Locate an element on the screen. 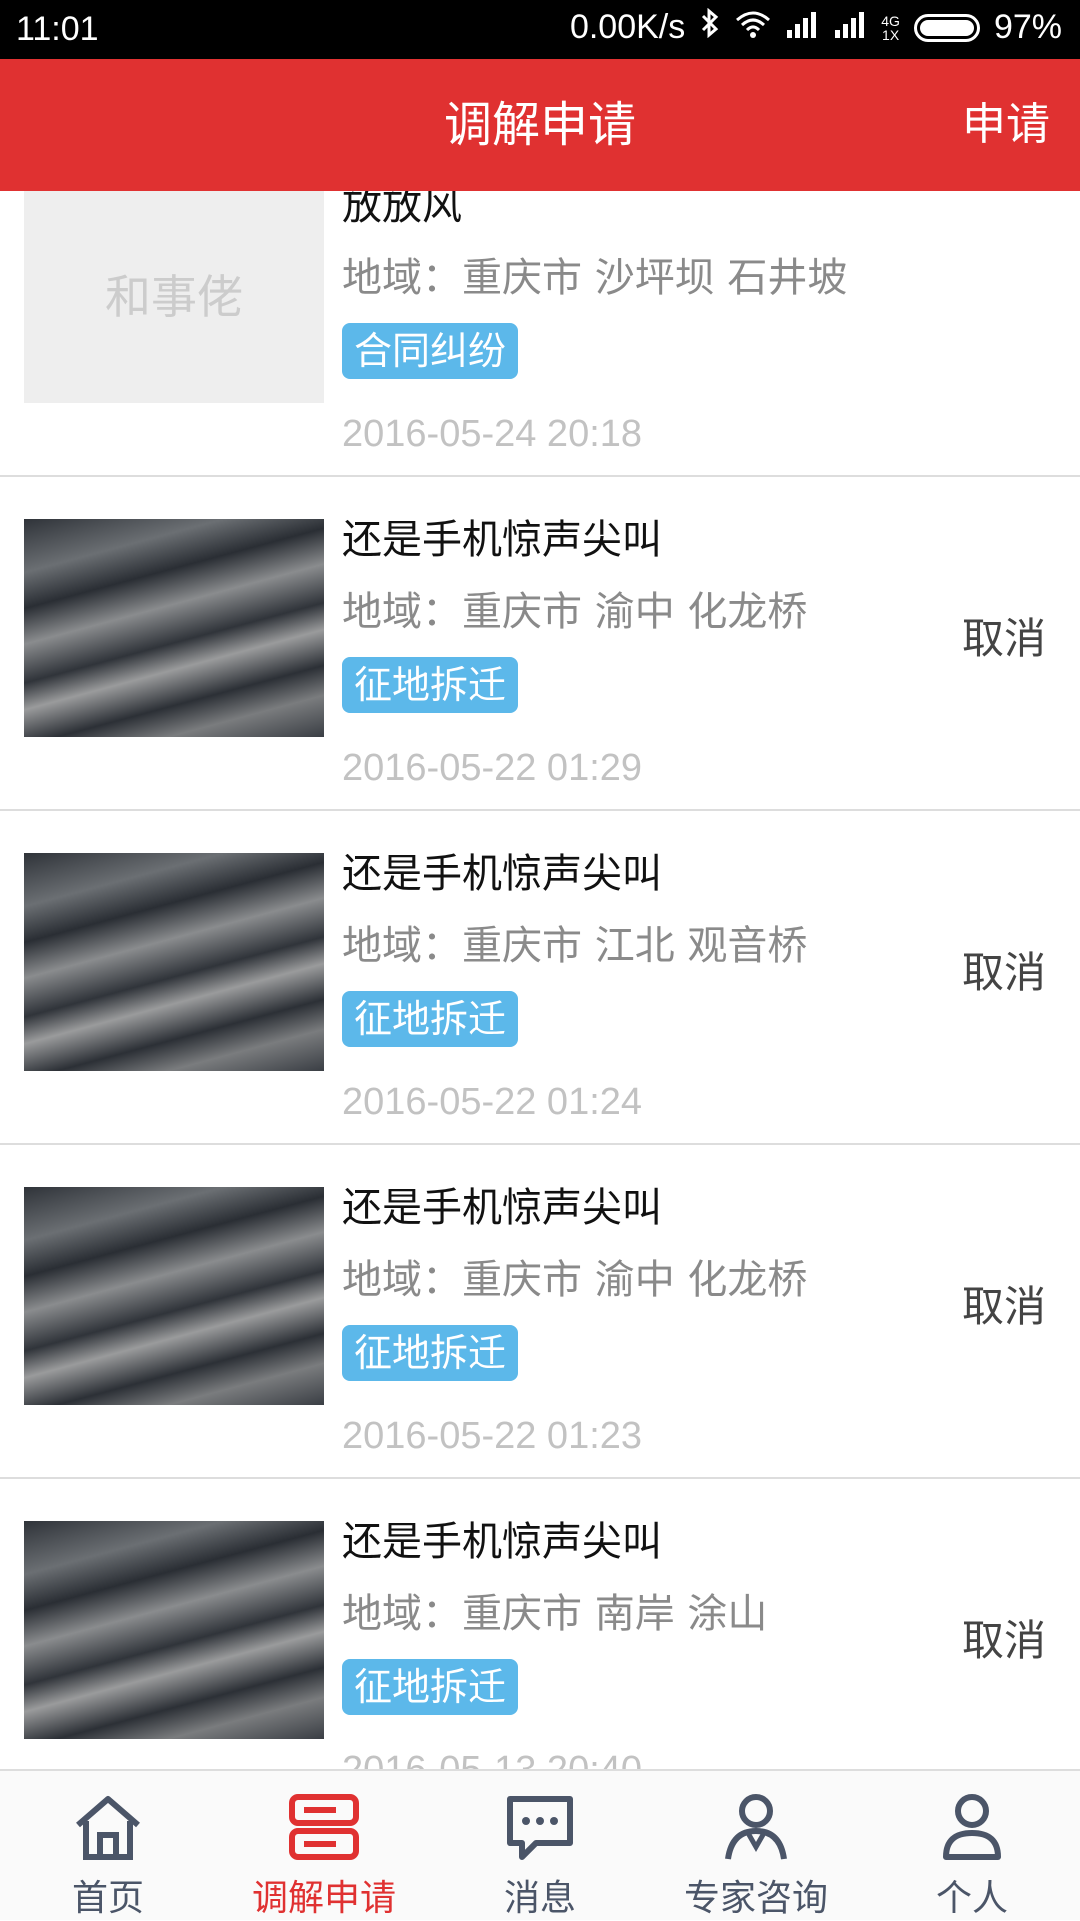 This screenshot has width=1080, height=1921. bluetooth-icon is located at coordinates (710, 27).